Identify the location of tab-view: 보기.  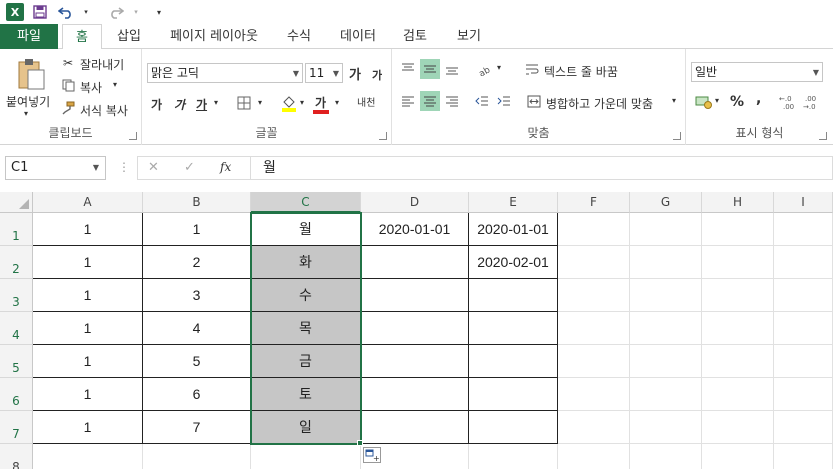
(469, 36).